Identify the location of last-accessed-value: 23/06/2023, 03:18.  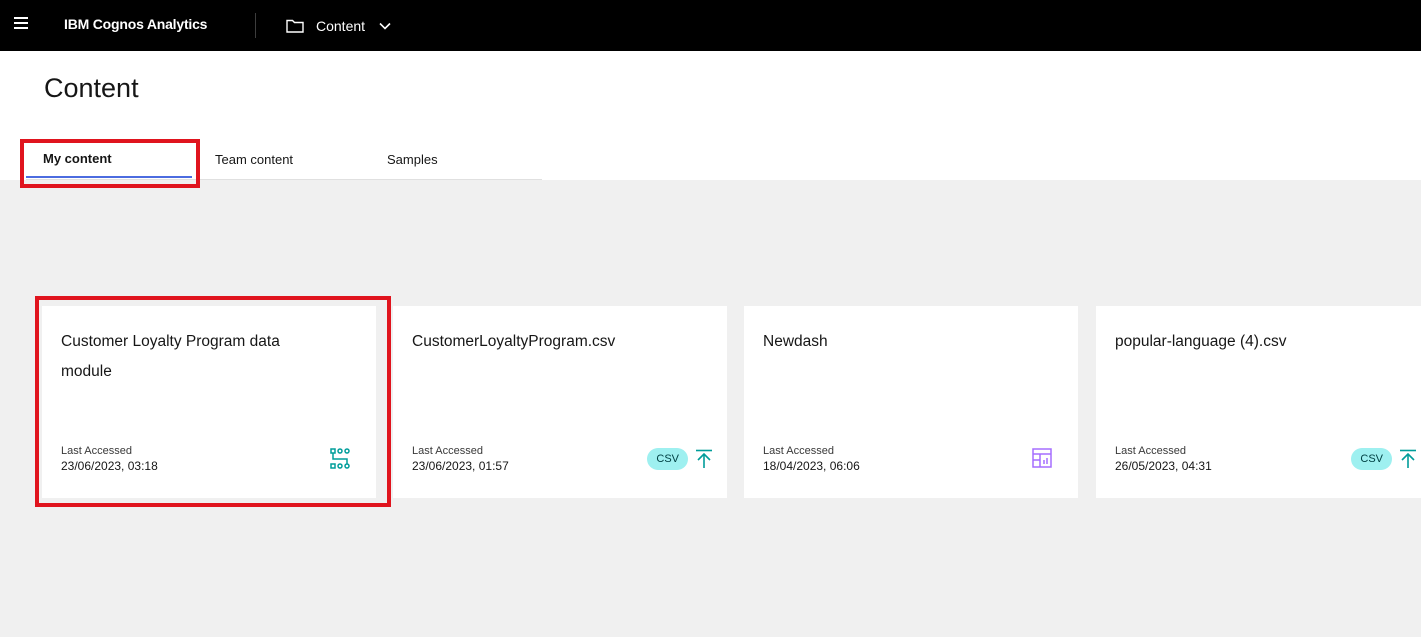
(109, 466).